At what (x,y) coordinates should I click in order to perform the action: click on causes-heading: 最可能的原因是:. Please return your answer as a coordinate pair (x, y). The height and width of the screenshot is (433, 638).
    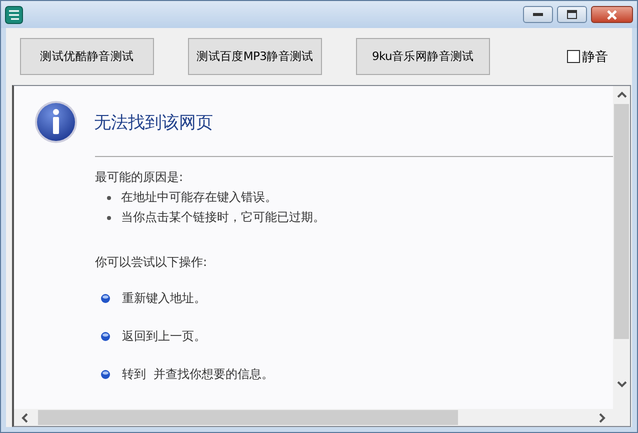
    Looking at the image, I should click on (139, 177).